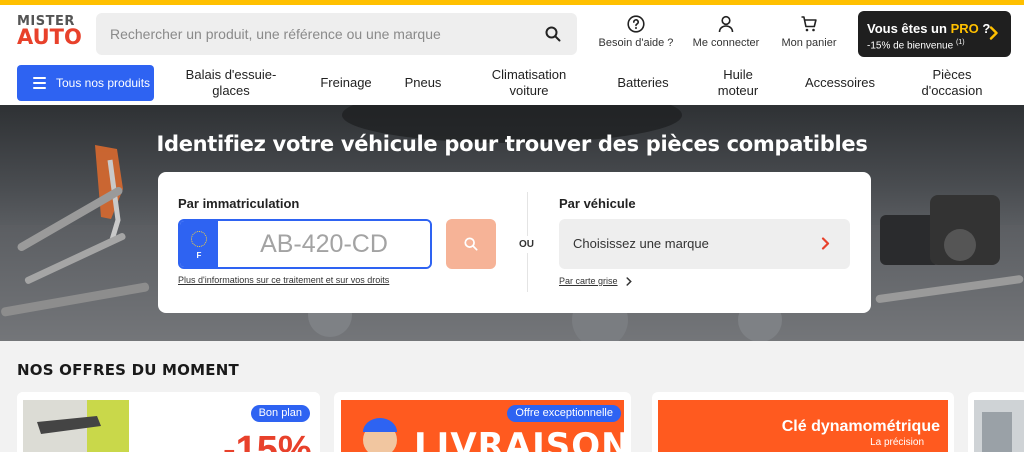 The image size is (1024, 452). I want to click on help-link: Besoin d'aide ?, so click(636, 32).